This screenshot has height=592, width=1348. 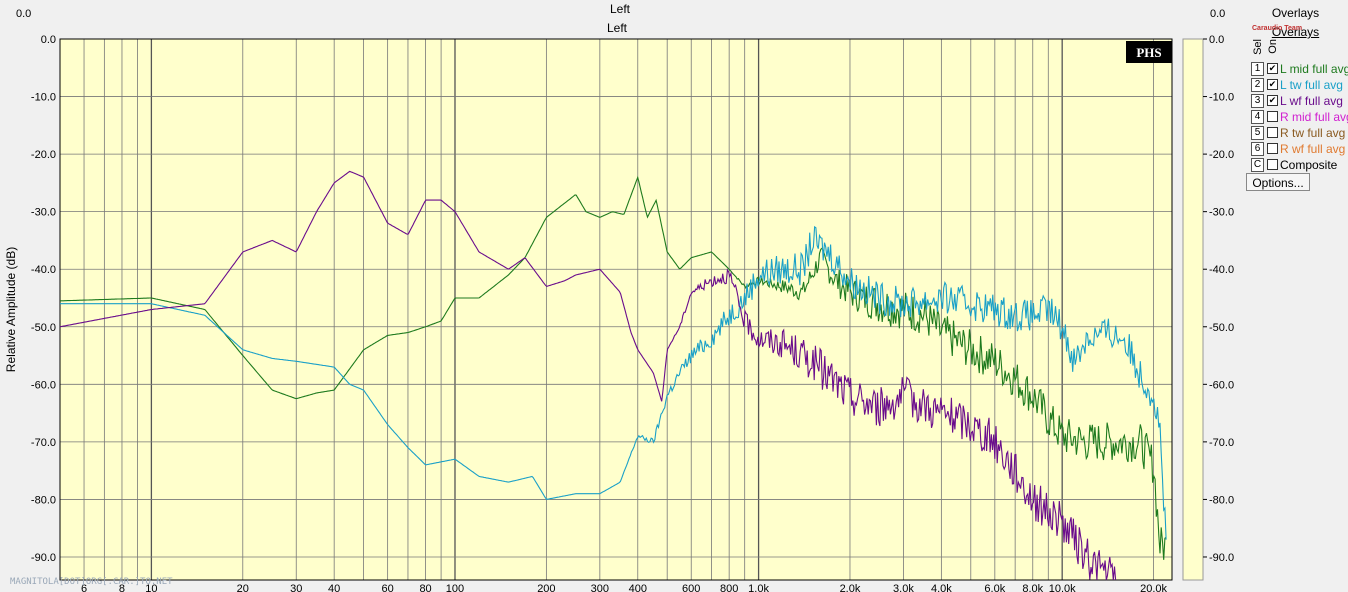 What do you see at coordinates (1221, 213) in the screenshot?
I see `y-tick-label-right: -30.0` at bounding box center [1221, 213].